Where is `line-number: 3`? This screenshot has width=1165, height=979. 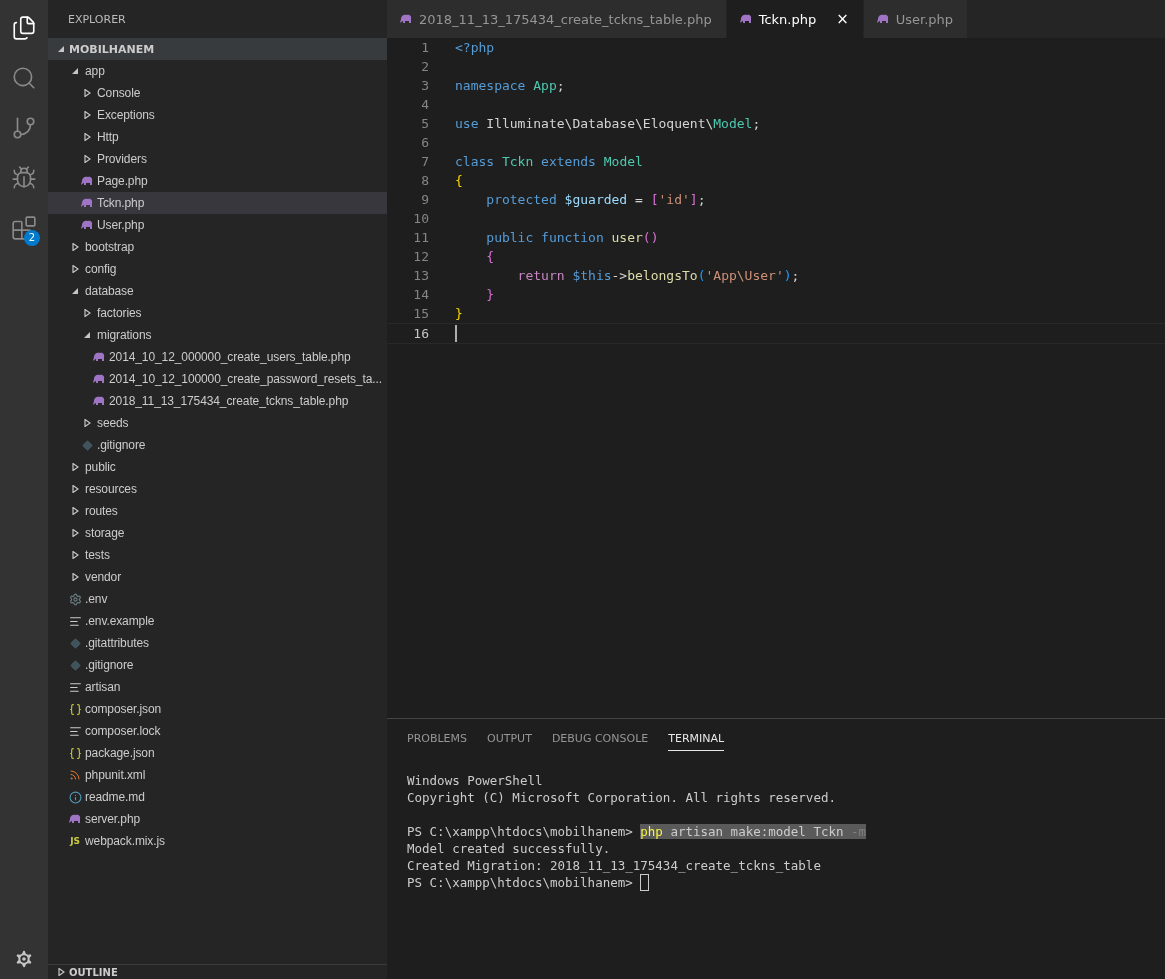 line-number: 3 is located at coordinates (424, 85).